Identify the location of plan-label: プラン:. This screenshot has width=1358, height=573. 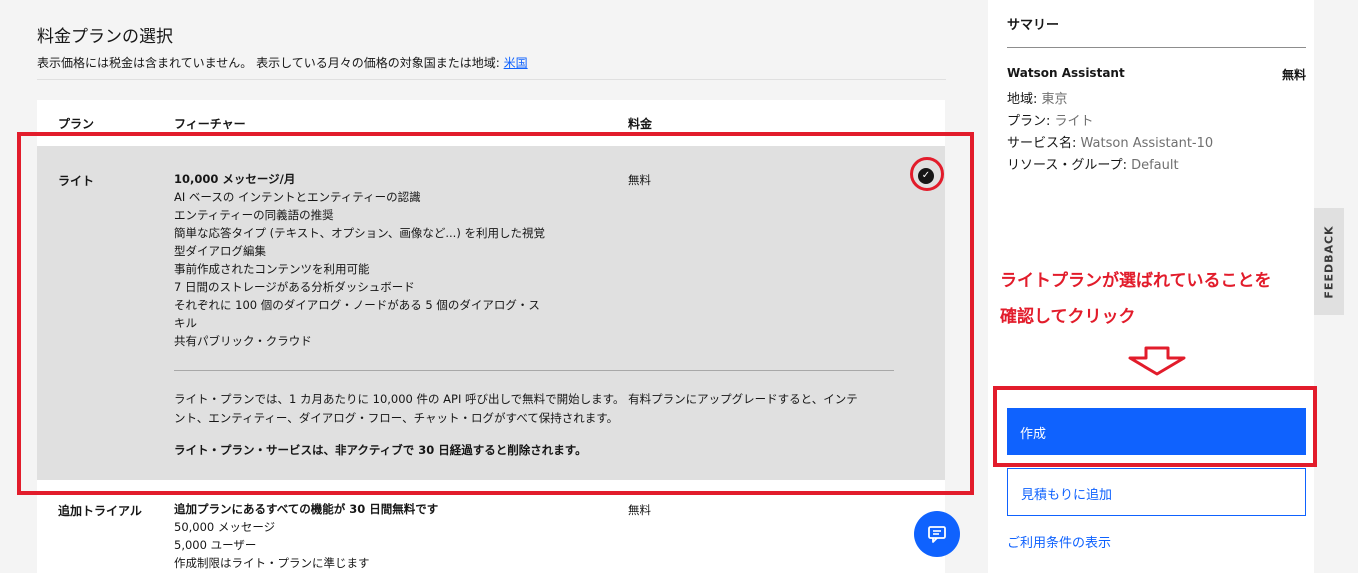
(1031, 121).